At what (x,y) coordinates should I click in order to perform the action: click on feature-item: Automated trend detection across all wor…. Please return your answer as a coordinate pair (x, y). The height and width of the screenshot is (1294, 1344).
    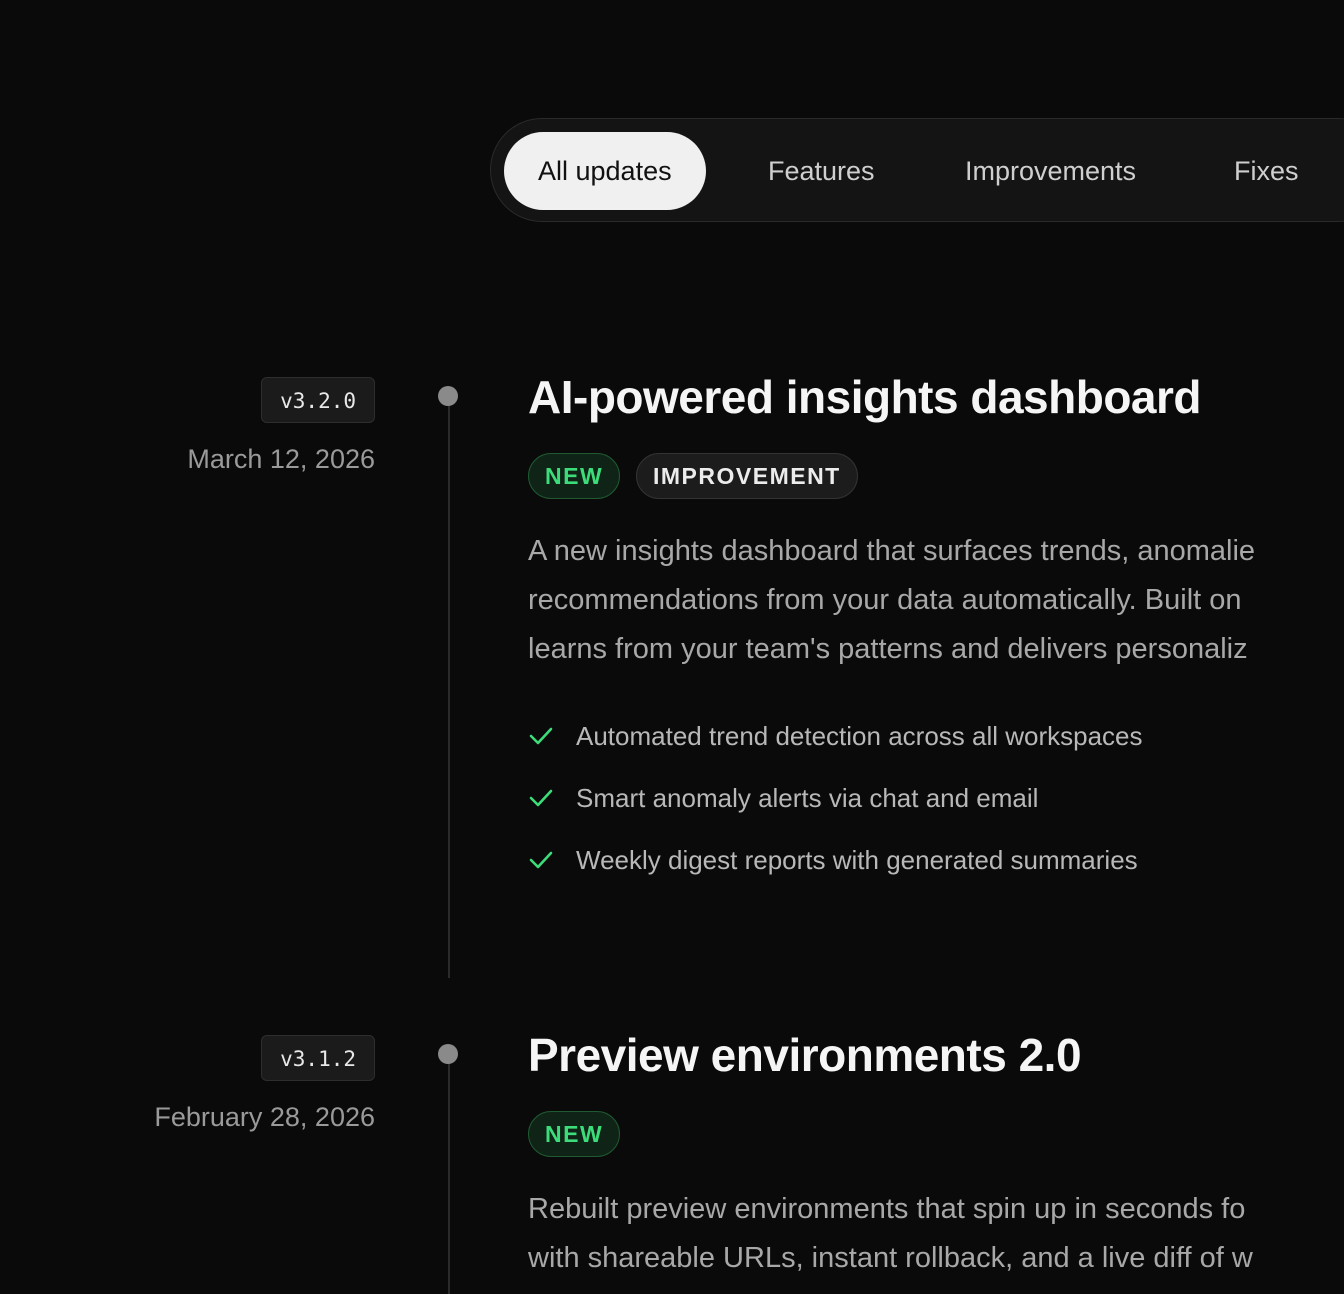
    Looking at the image, I should click on (835, 736).